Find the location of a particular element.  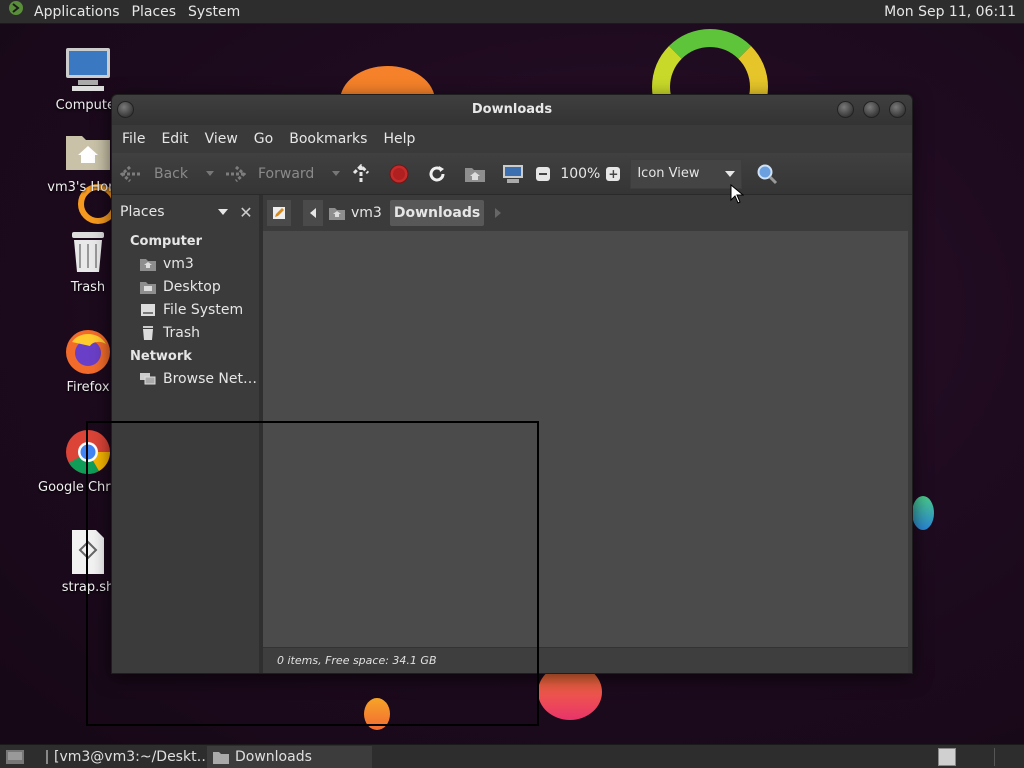

stop-button is located at coordinates (402, 174).